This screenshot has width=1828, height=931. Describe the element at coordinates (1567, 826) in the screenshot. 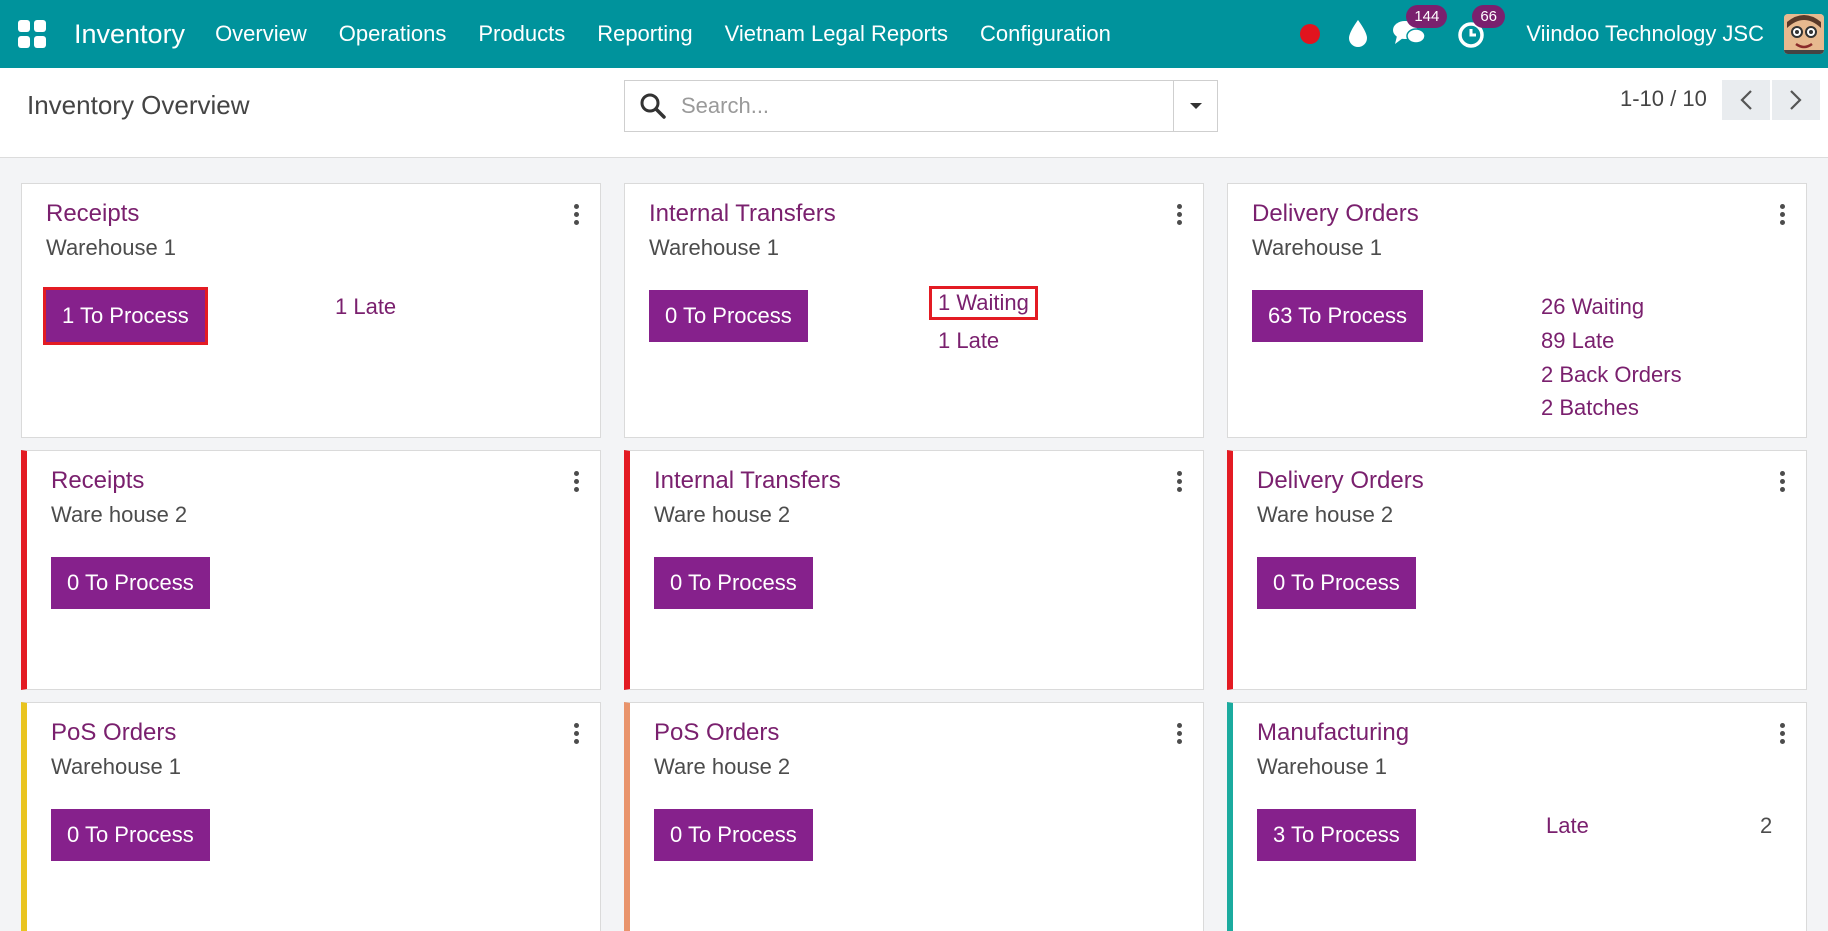

I see `late-link: Late` at that location.